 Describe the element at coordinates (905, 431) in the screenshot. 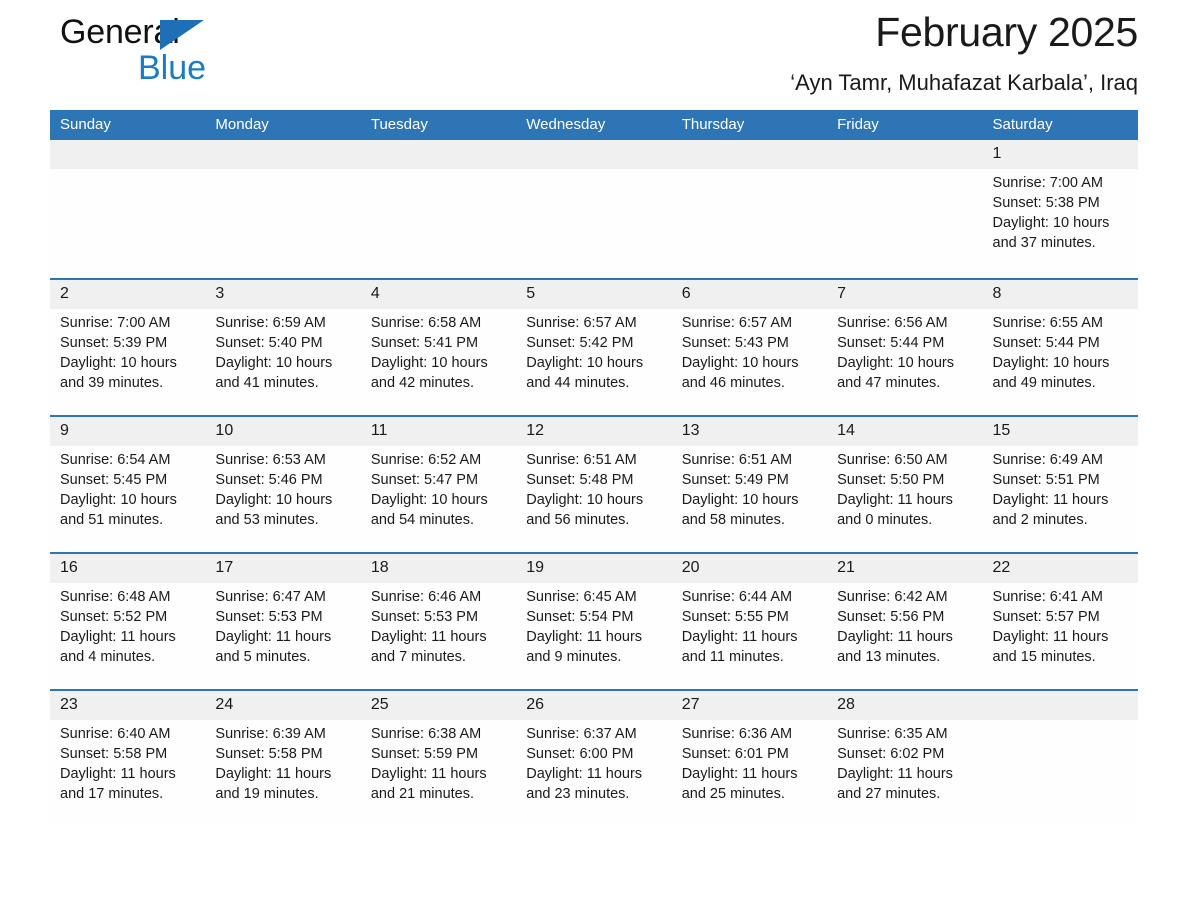

I see `day-number: 14` at that location.